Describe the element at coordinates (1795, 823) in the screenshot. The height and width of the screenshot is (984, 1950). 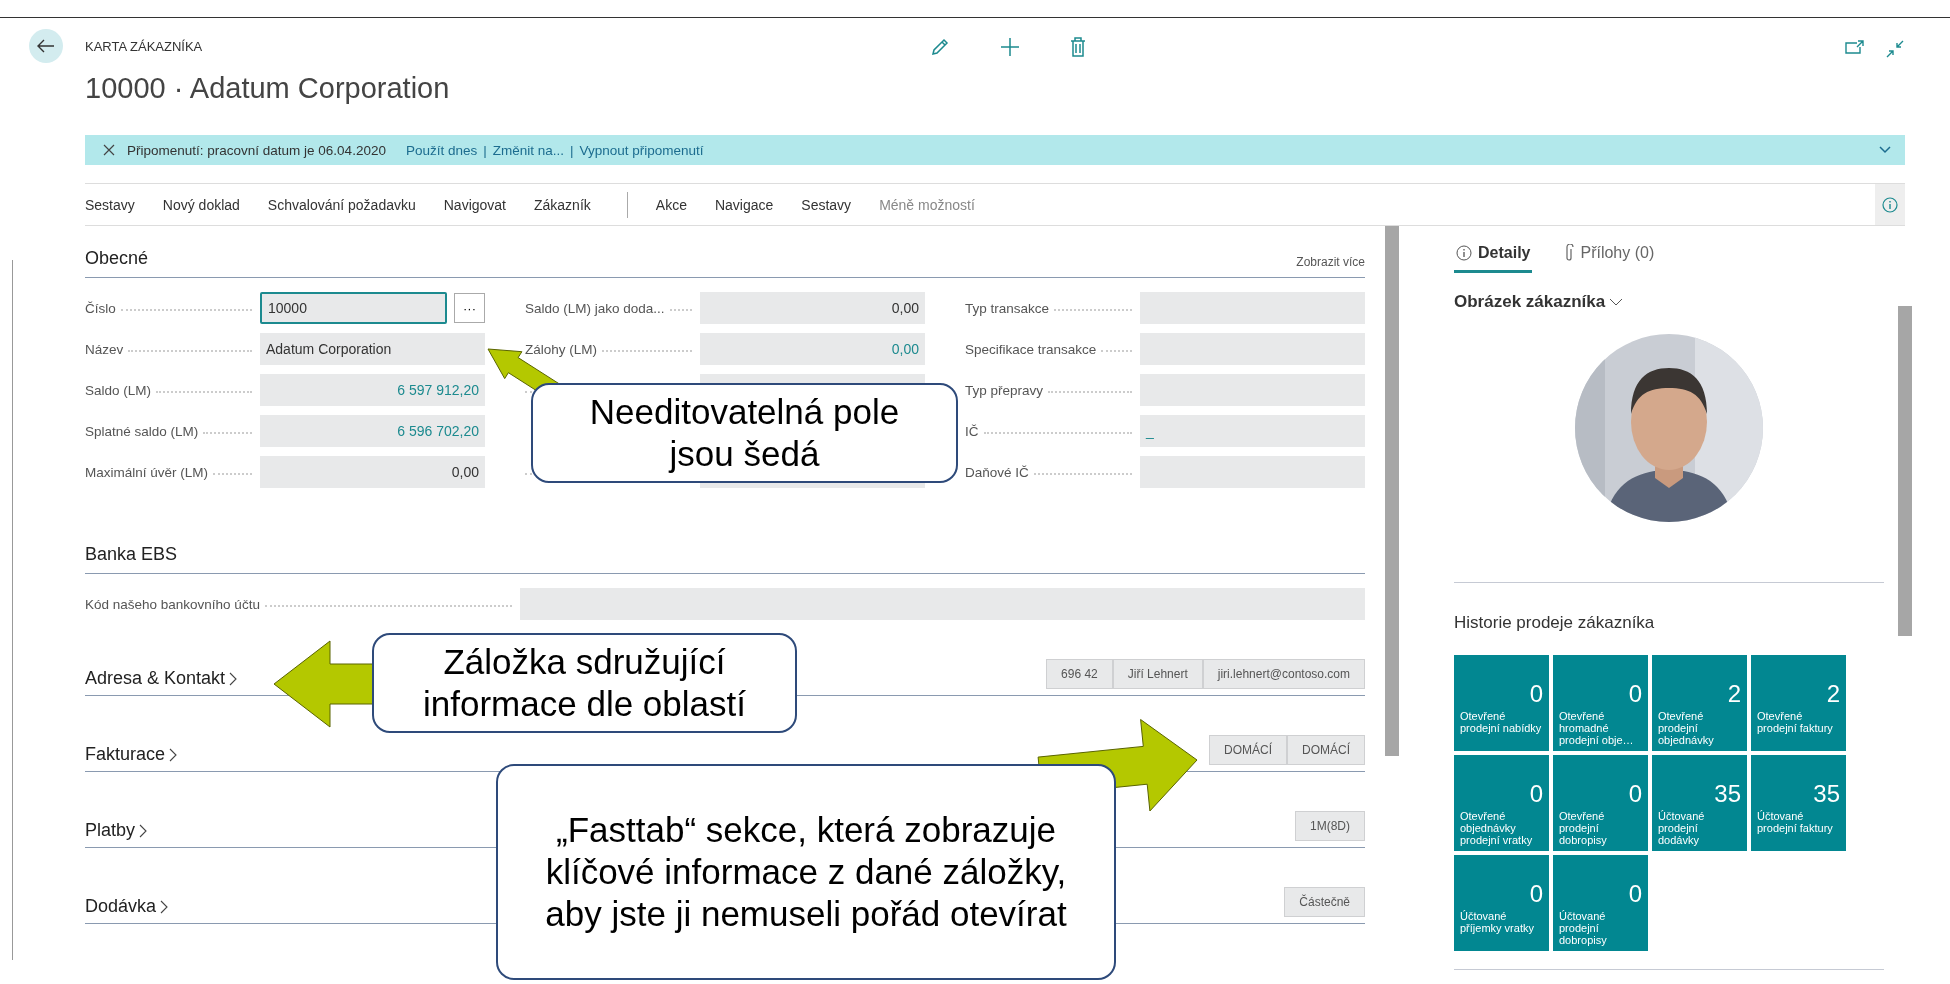
I see `tile-label: Účtované prodejní faktury` at that location.